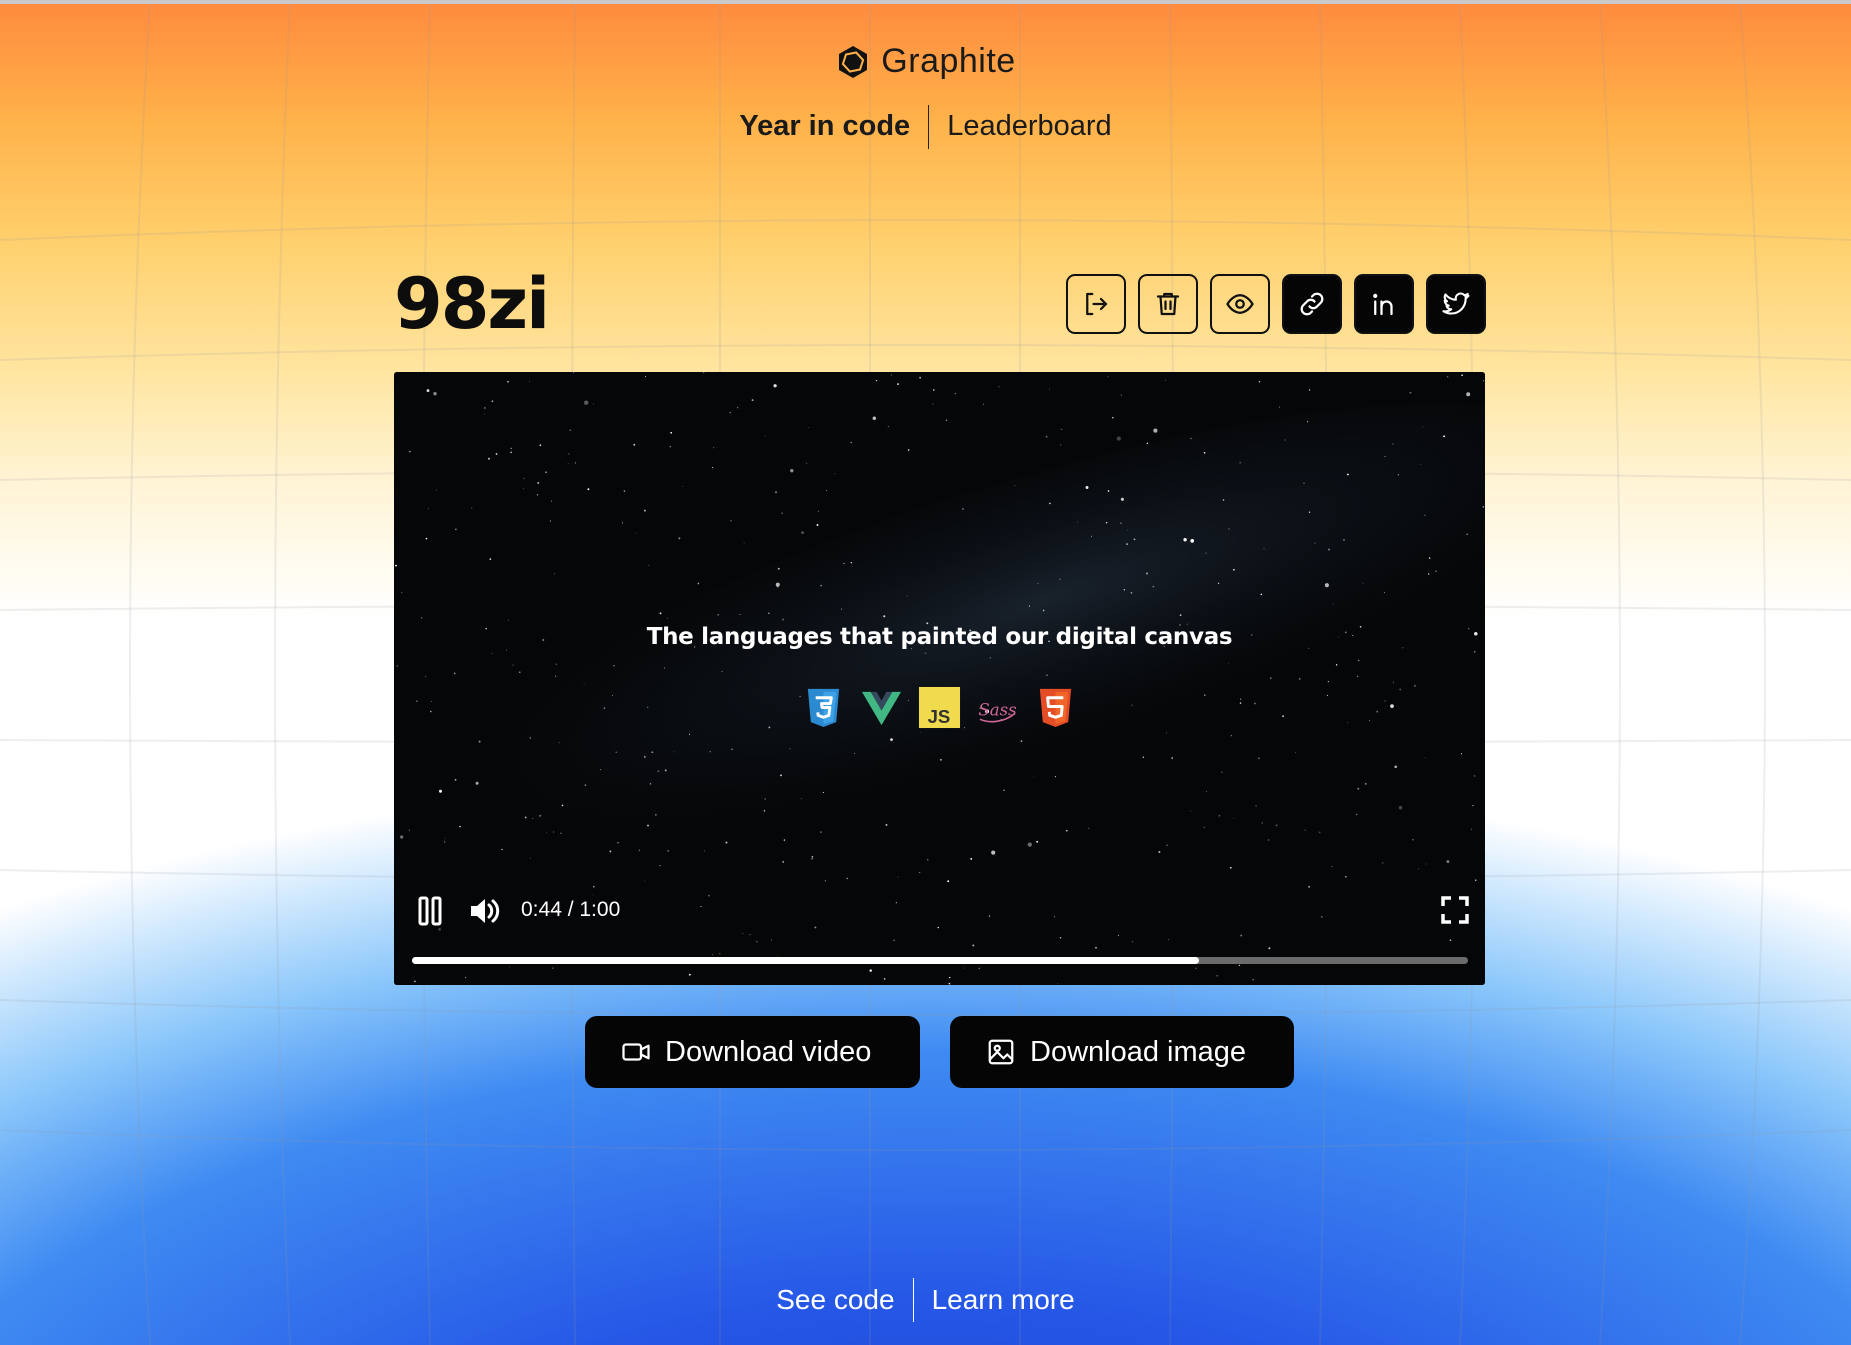 The image size is (1851, 1345). Describe the element at coordinates (997, 711) in the screenshot. I see `sass-icon: Sass` at that location.